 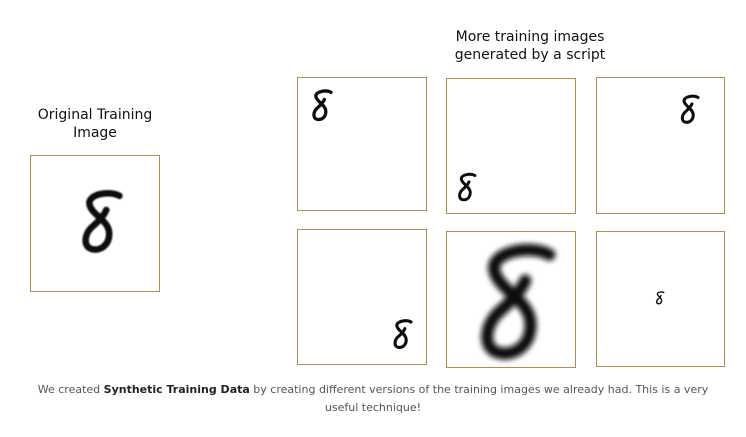 I want to click on caption-bold-term: Synthetic Training Data, so click(x=176, y=389).